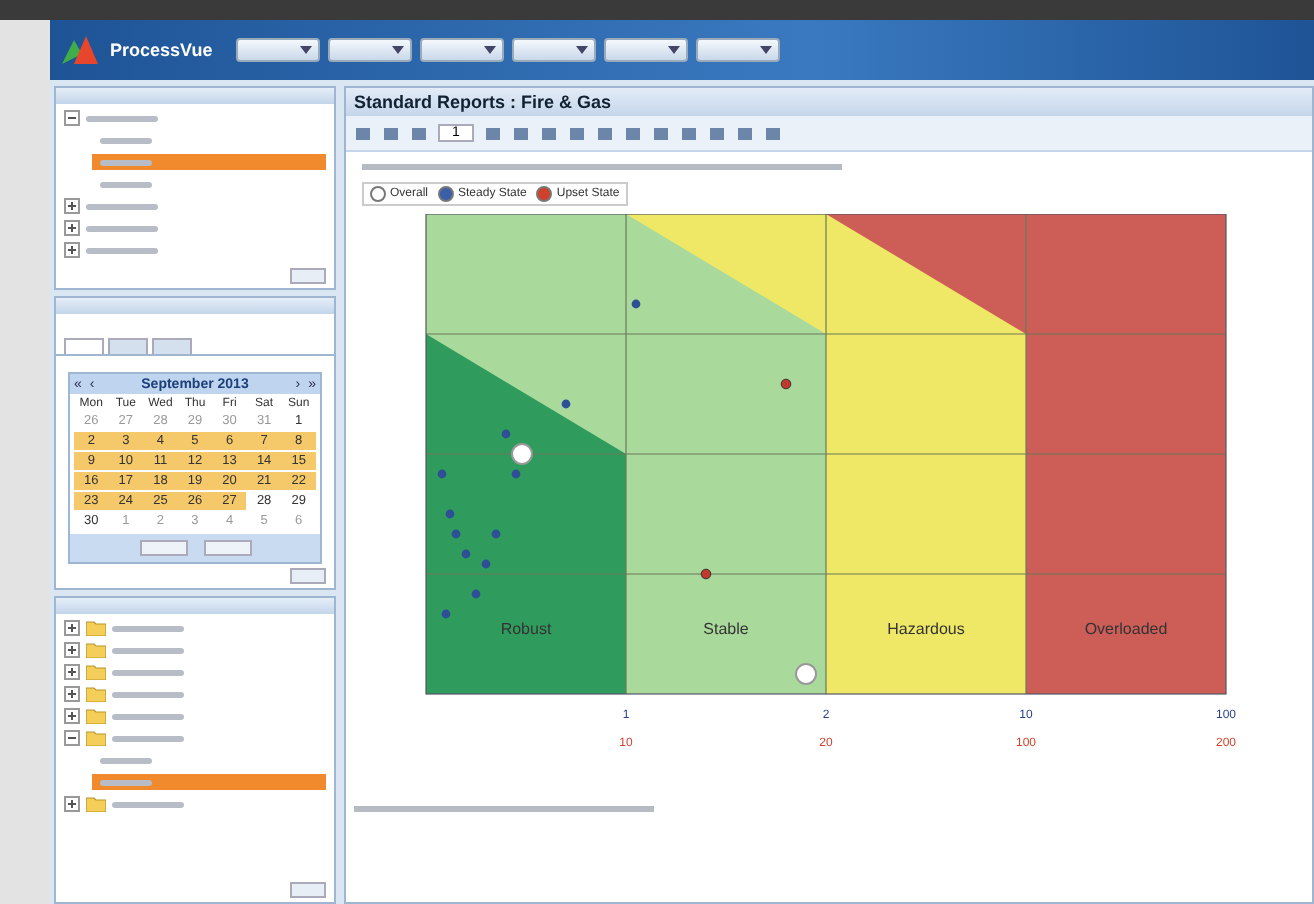  I want to click on folder-icon, so click(96, 804).